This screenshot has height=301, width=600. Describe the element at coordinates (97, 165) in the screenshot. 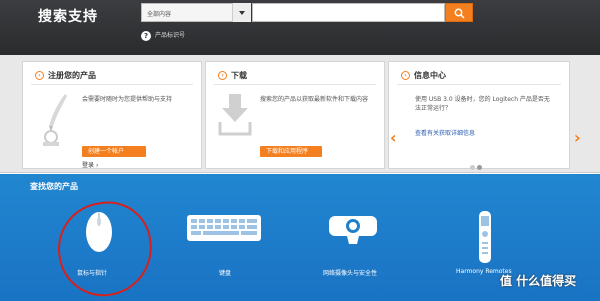

I see `chevron-right-icon: ›` at that location.